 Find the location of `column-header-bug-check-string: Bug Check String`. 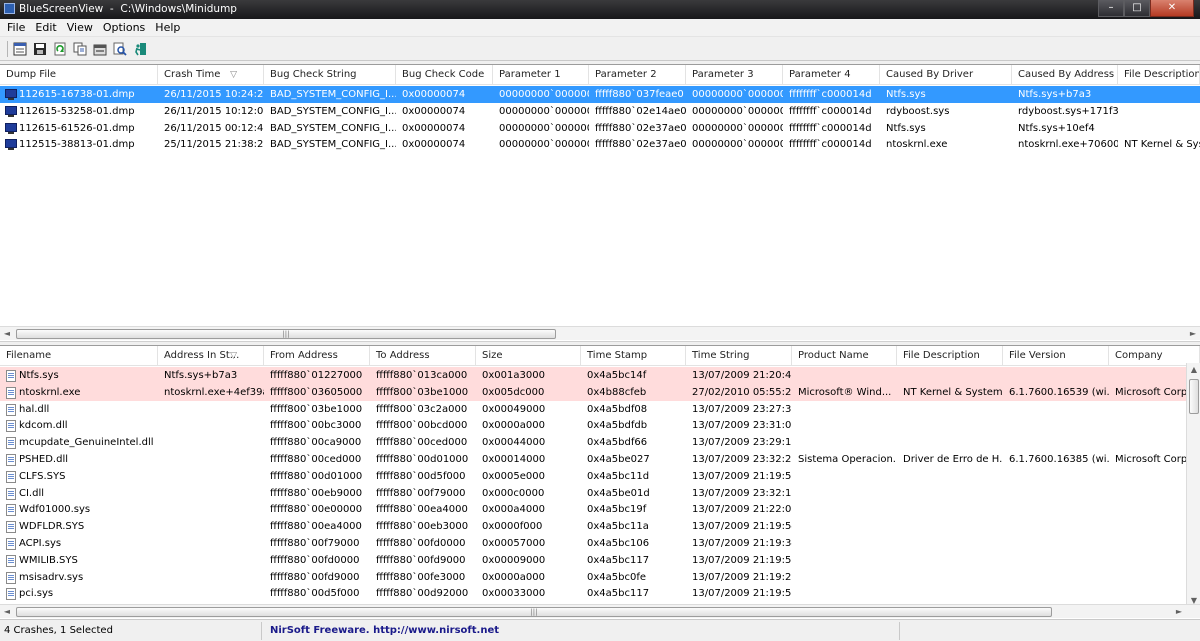

column-header-bug-check-string: Bug Check String is located at coordinates (330, 75).